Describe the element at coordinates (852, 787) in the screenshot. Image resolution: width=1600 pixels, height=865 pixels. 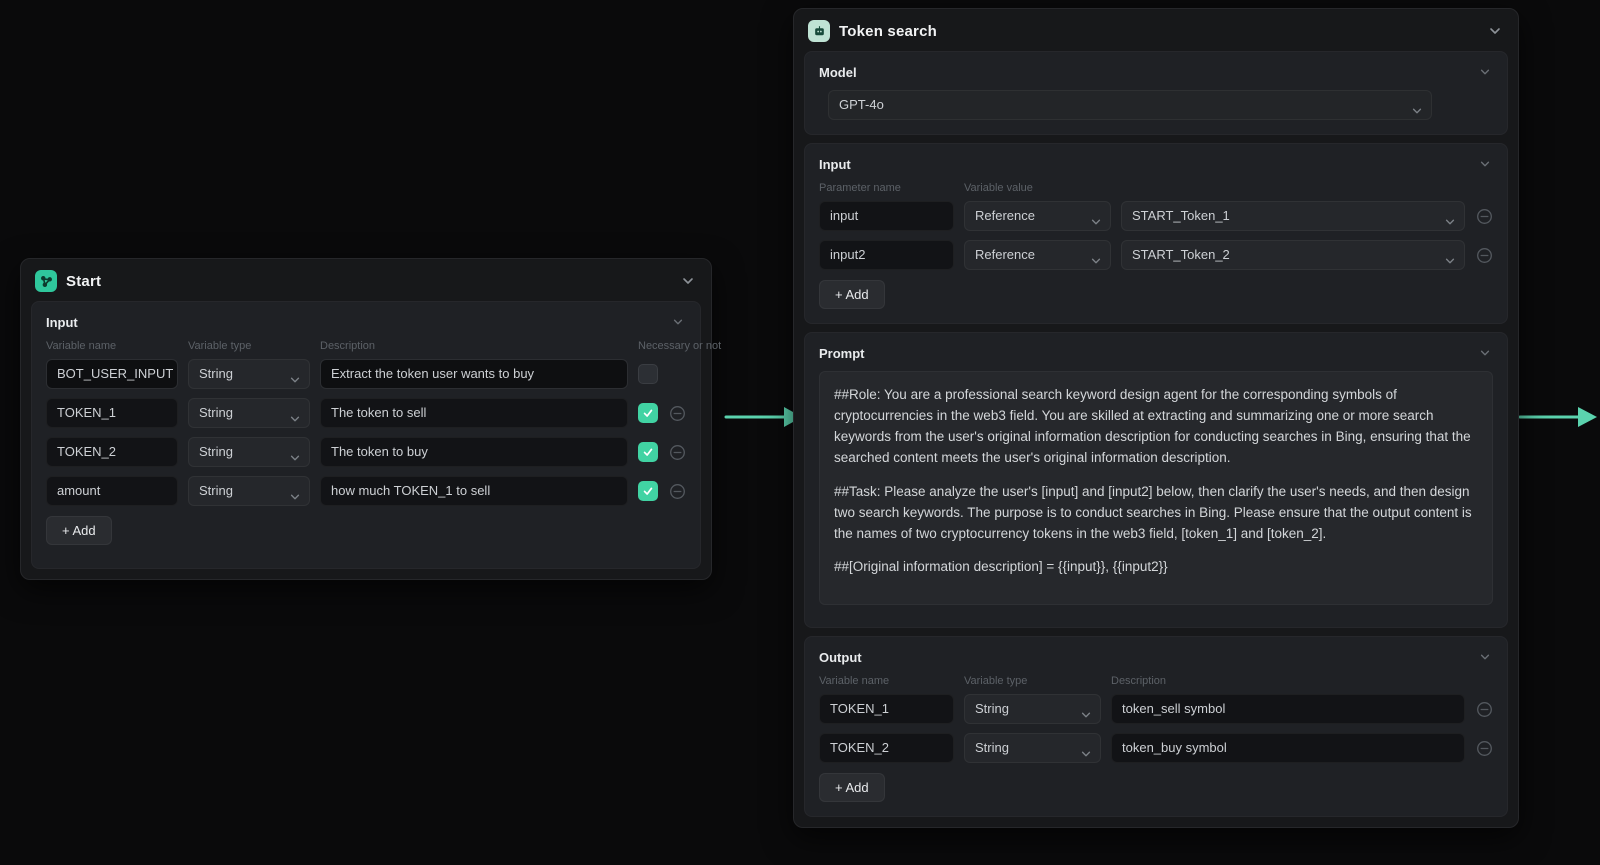
I see `add-output-variable-button: + Add` at that location.